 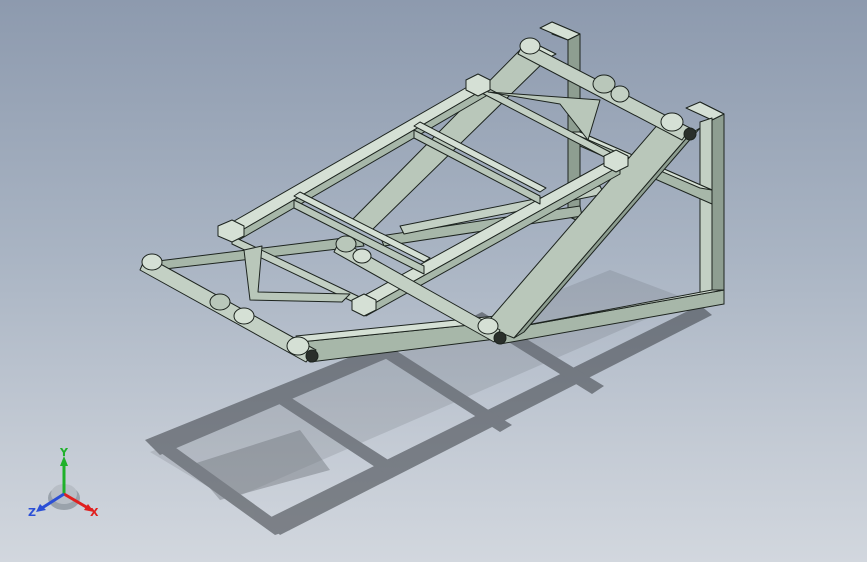 I want to click on y-axis-label: Y, so click(x=64, y=452).